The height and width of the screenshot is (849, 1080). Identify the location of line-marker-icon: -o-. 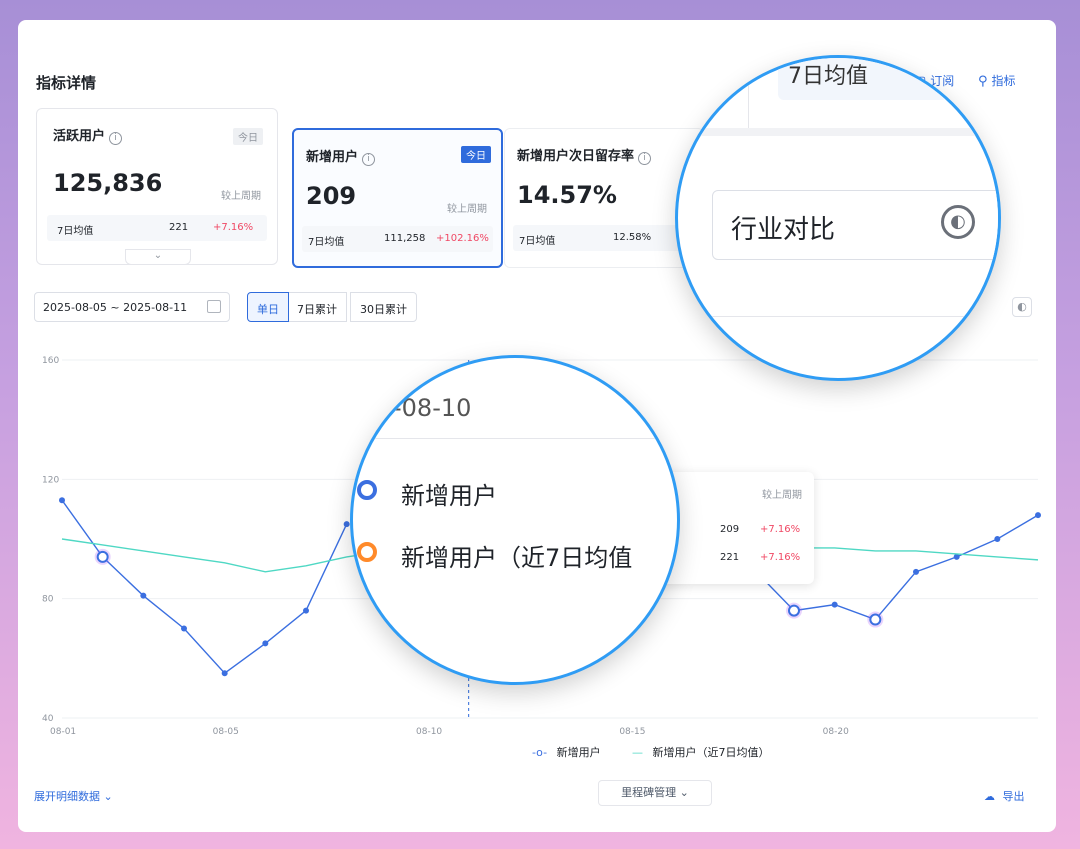
(540, 752).